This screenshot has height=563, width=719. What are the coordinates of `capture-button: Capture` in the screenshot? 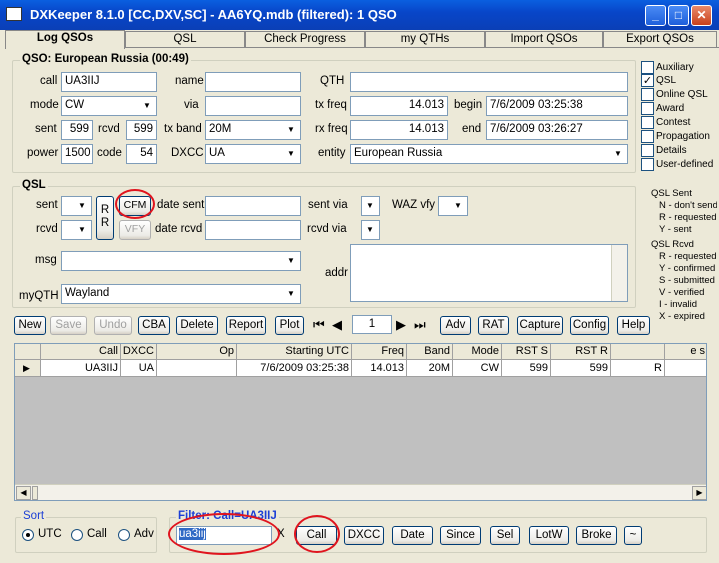 It's located at (540, 325).